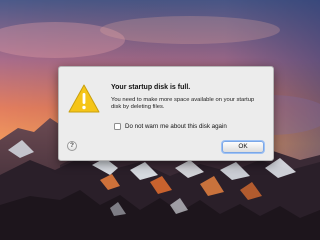 Image resolution: width=320 pixels, height=240 pixels. I want to click on alert-title: Your startup disk is full., so click(151, 87).